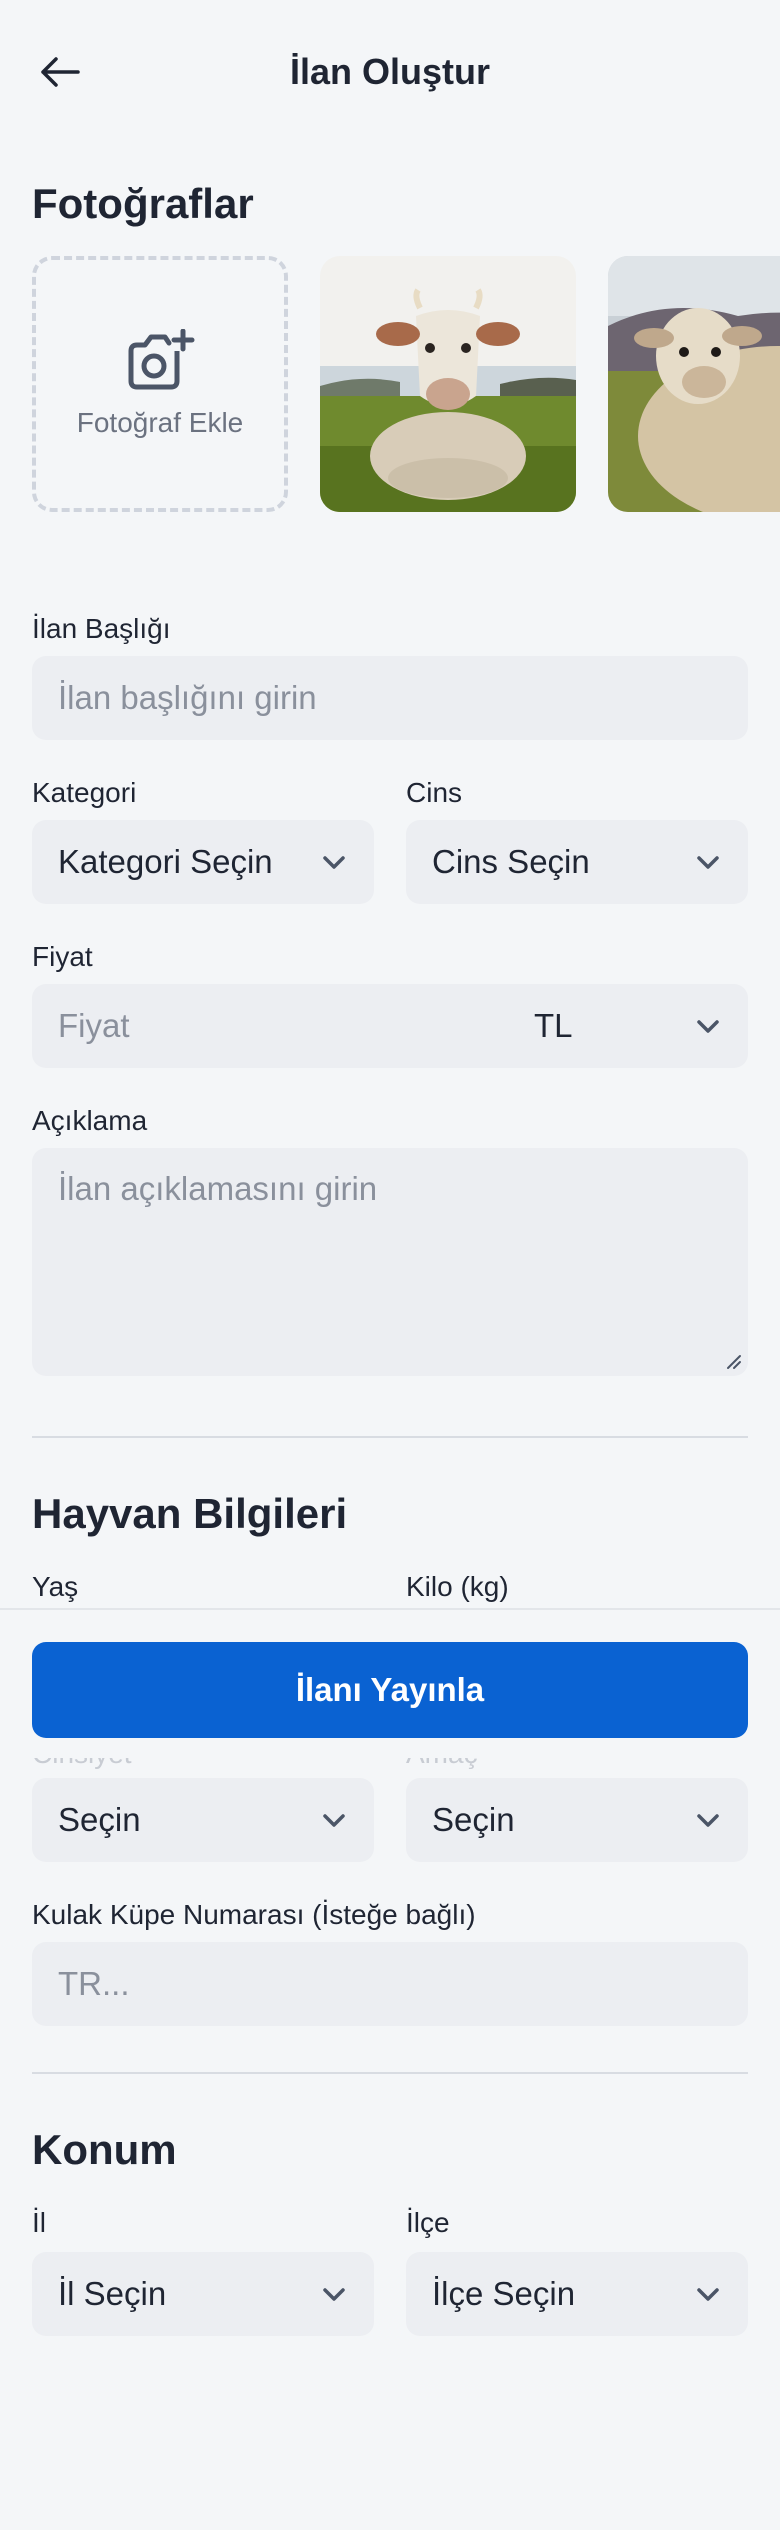  I want to click on description-label: Açıklama, so click(90, 1120).